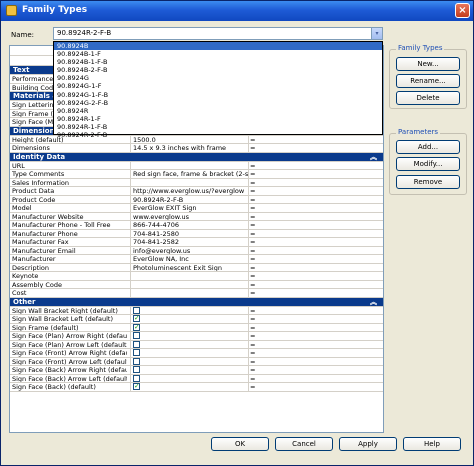  Describe the element at coordinates (237, 11) in the screenshot. I see `title-bar: Family Types ×` at that location.